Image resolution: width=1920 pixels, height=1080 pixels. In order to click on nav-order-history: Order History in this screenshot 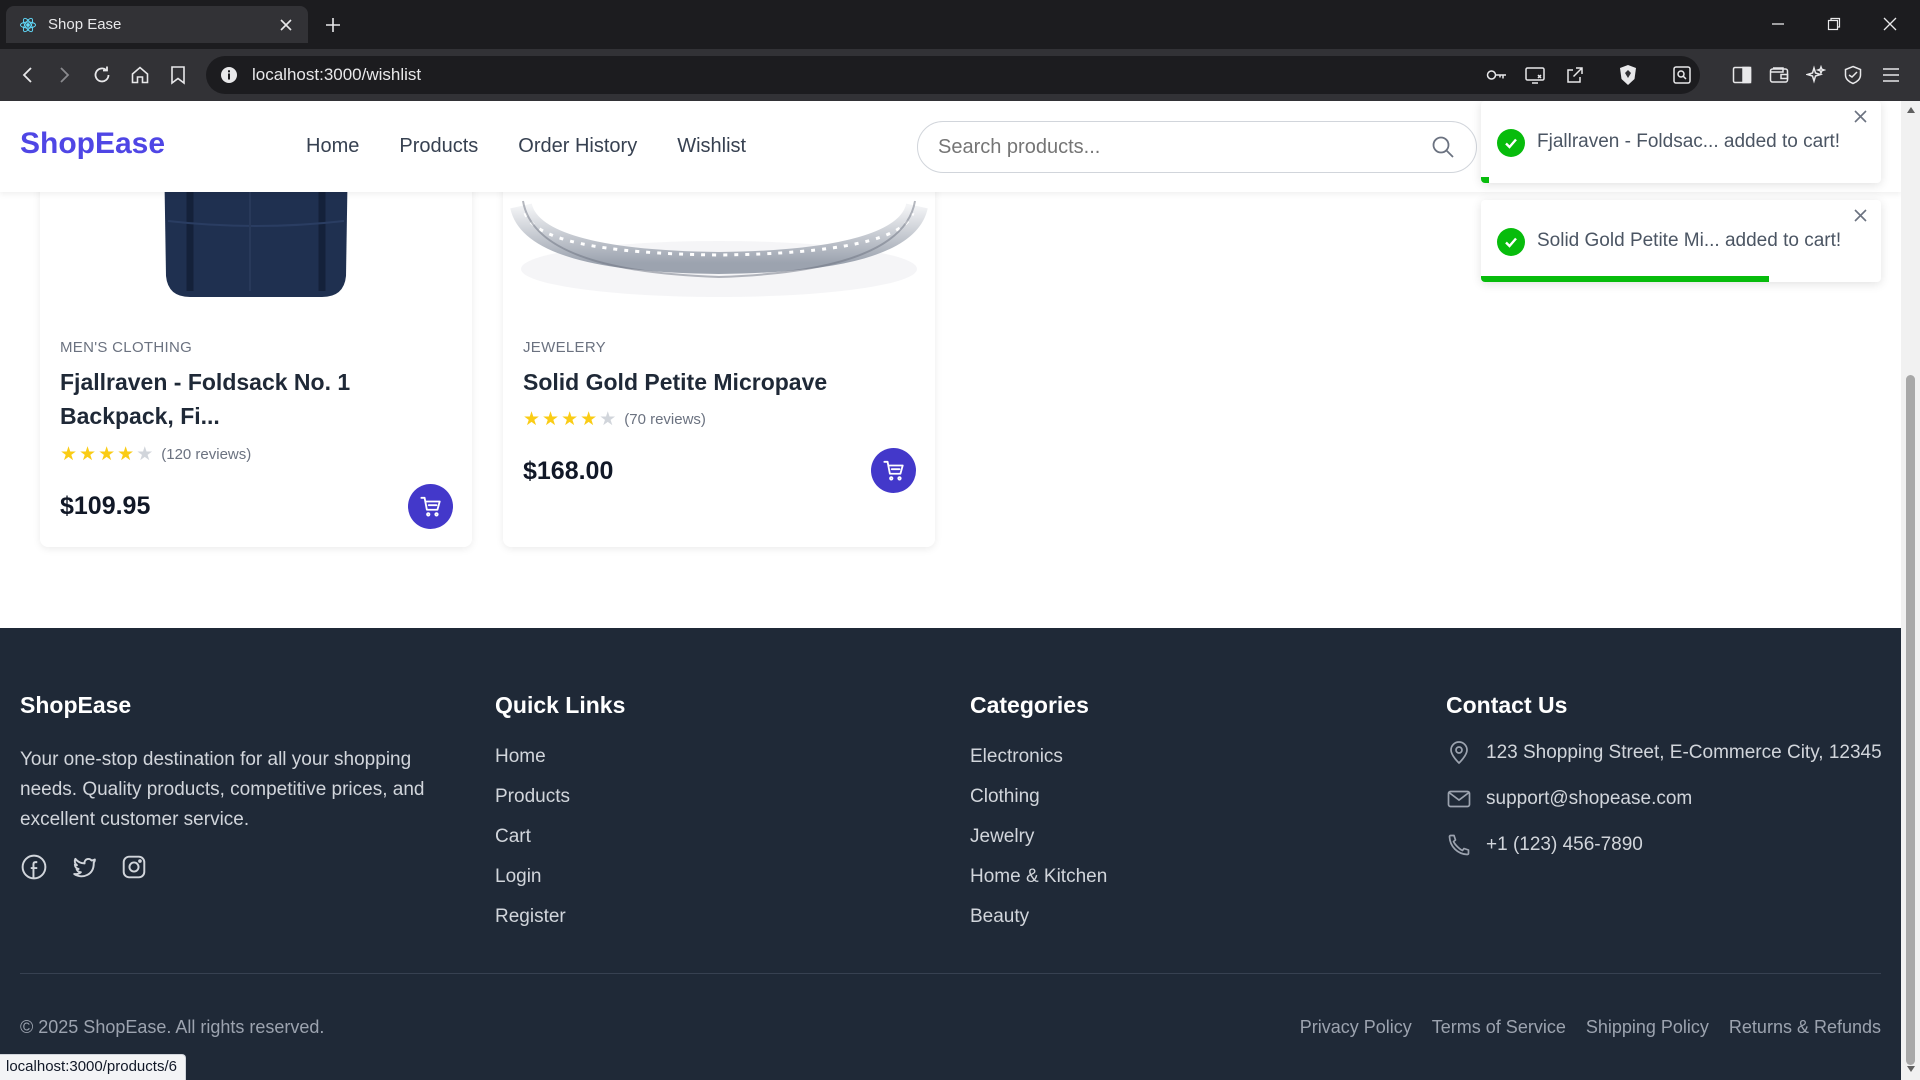, I will do `click(577, 146)`.